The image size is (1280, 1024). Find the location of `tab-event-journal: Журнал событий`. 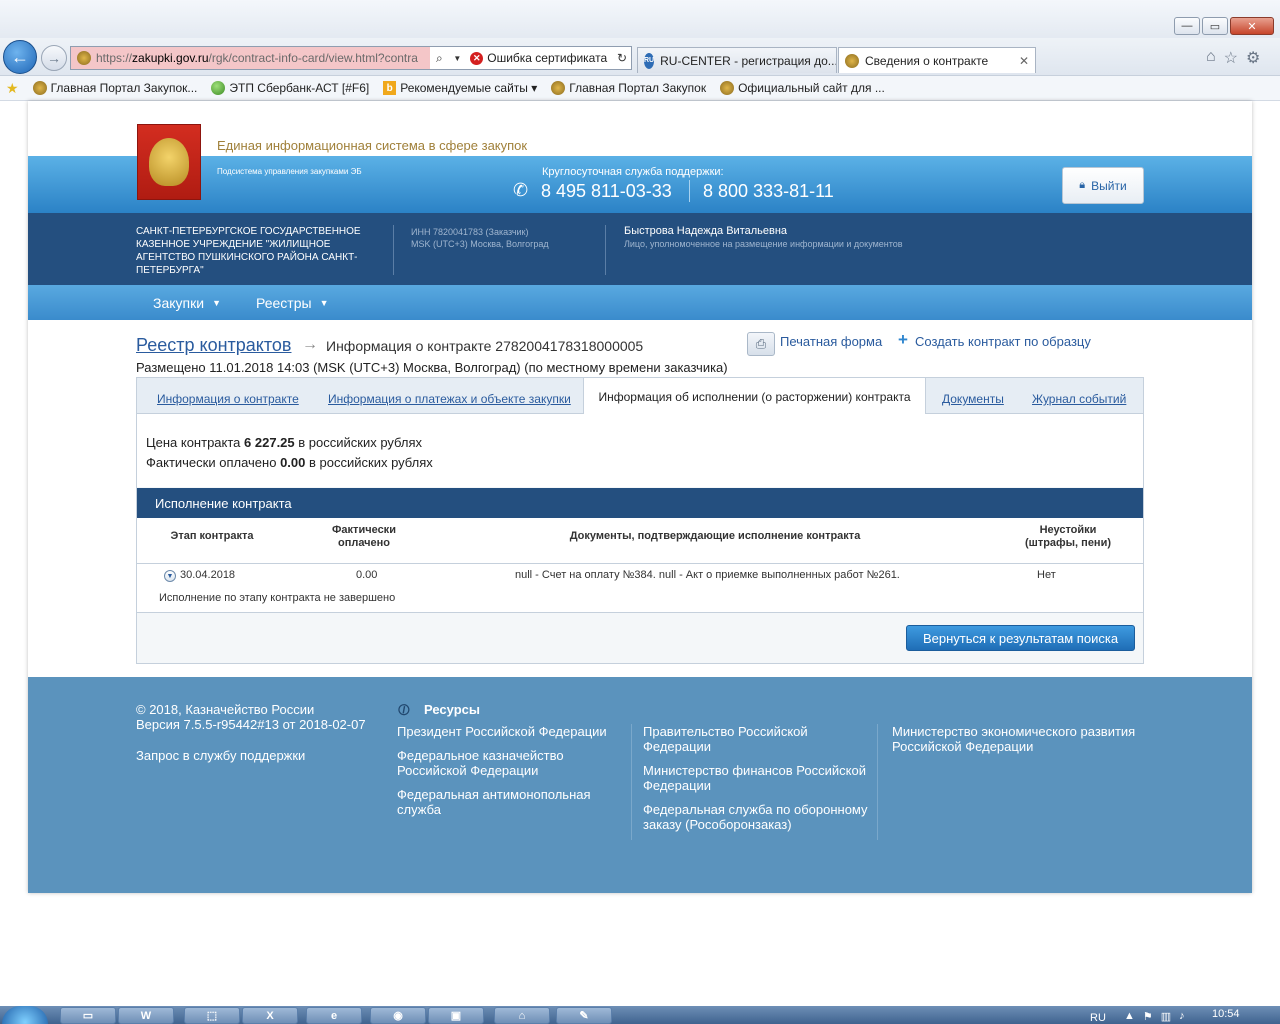

tab-event-journal: Журнал событий is located at coordinates (1079, 399).